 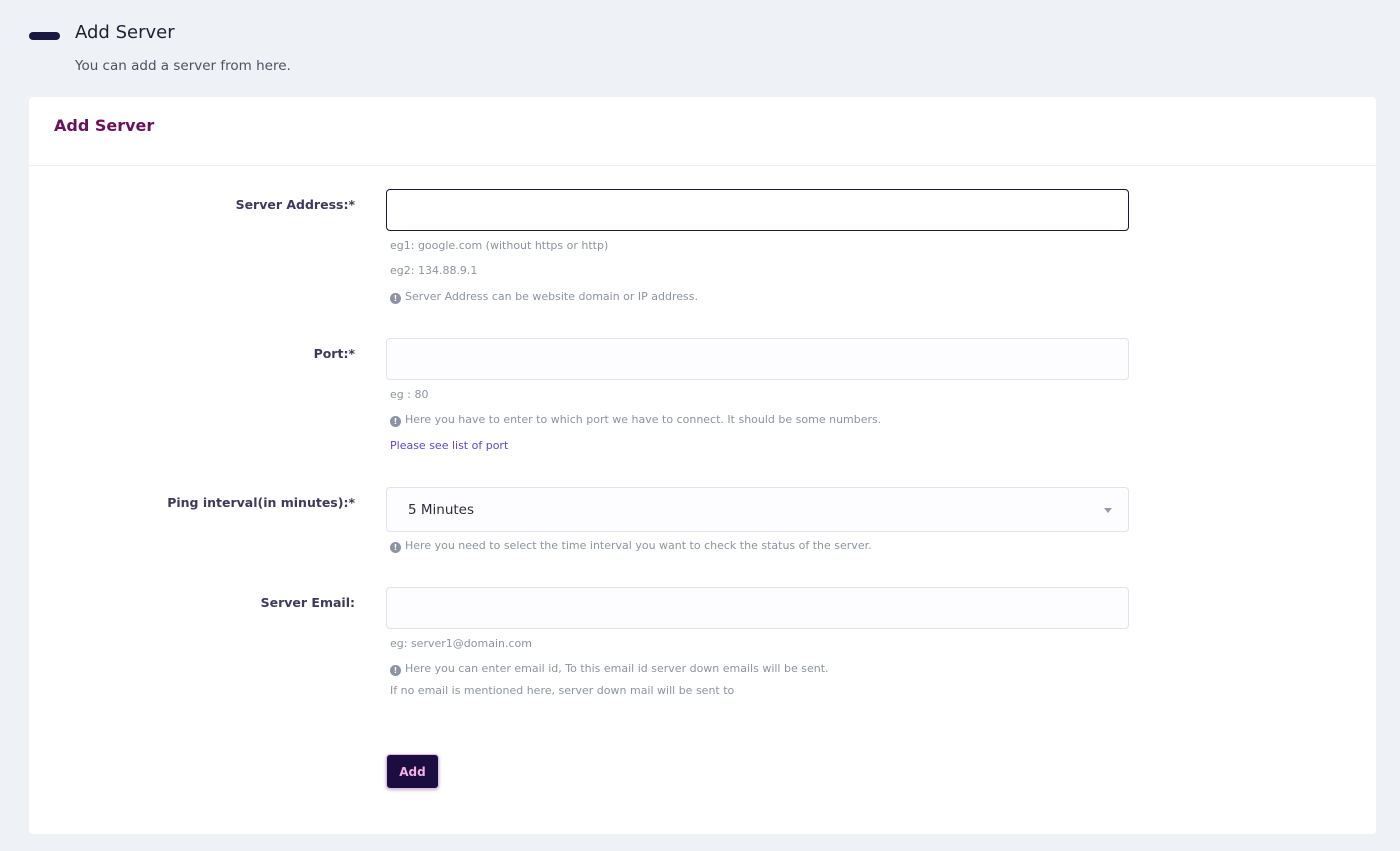 What do you see at coordinates (183, 66) in the screenshot?
I see `page-subtitle: You can add a server from here.` at bounding box center [183, 66].